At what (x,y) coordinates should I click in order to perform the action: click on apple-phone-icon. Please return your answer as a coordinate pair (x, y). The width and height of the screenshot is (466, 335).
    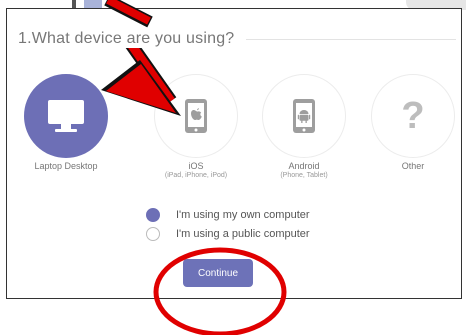
    Looking at the image, I should click on (196, 116).